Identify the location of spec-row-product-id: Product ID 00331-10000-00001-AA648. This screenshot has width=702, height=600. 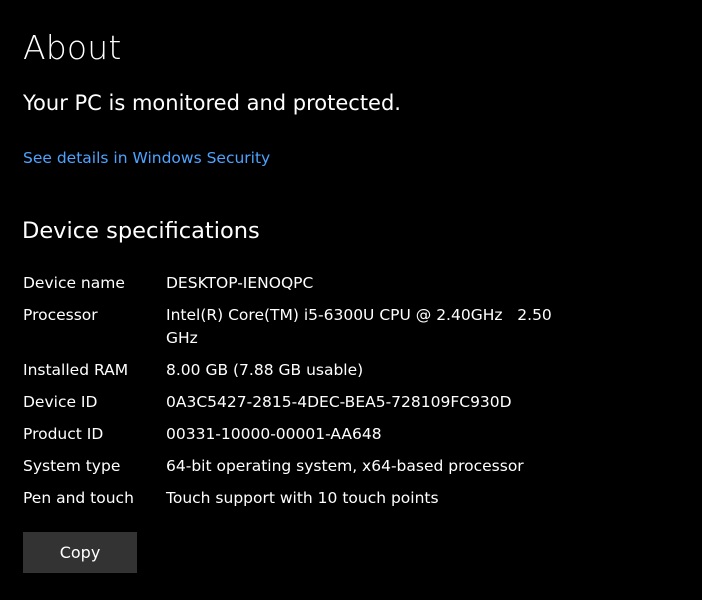
(293, 434).